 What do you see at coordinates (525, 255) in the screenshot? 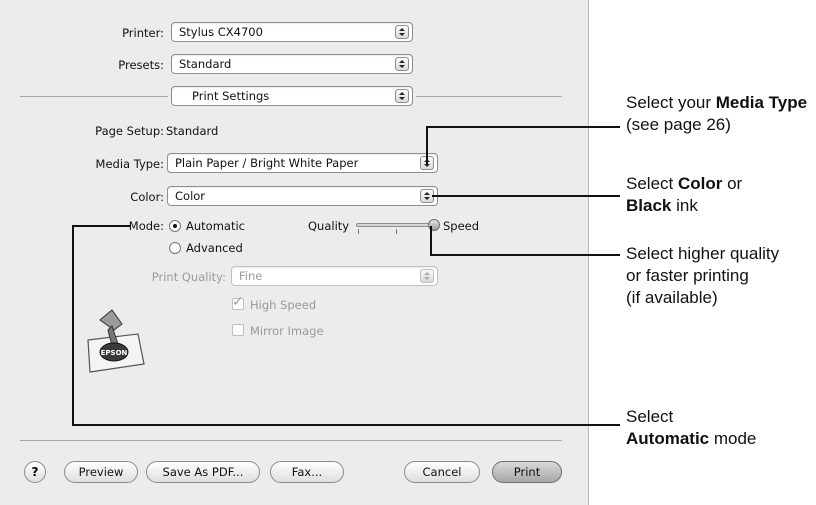
I see `quality-leader-horizontal` at bounding box center [525, 255].